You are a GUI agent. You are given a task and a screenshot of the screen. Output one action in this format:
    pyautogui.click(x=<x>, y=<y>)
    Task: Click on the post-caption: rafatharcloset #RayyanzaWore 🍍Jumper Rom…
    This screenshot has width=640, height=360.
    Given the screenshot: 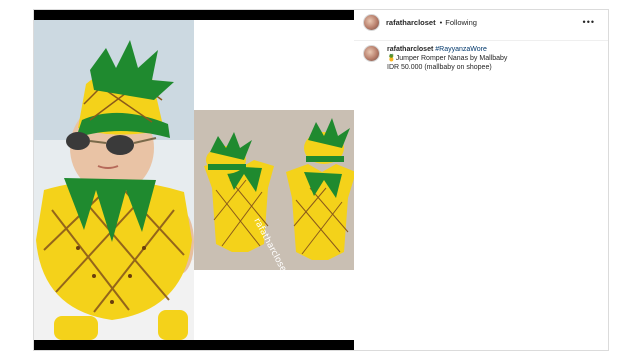 What is the action you would take?
    pyautogui.click(x=483, y=58)
    